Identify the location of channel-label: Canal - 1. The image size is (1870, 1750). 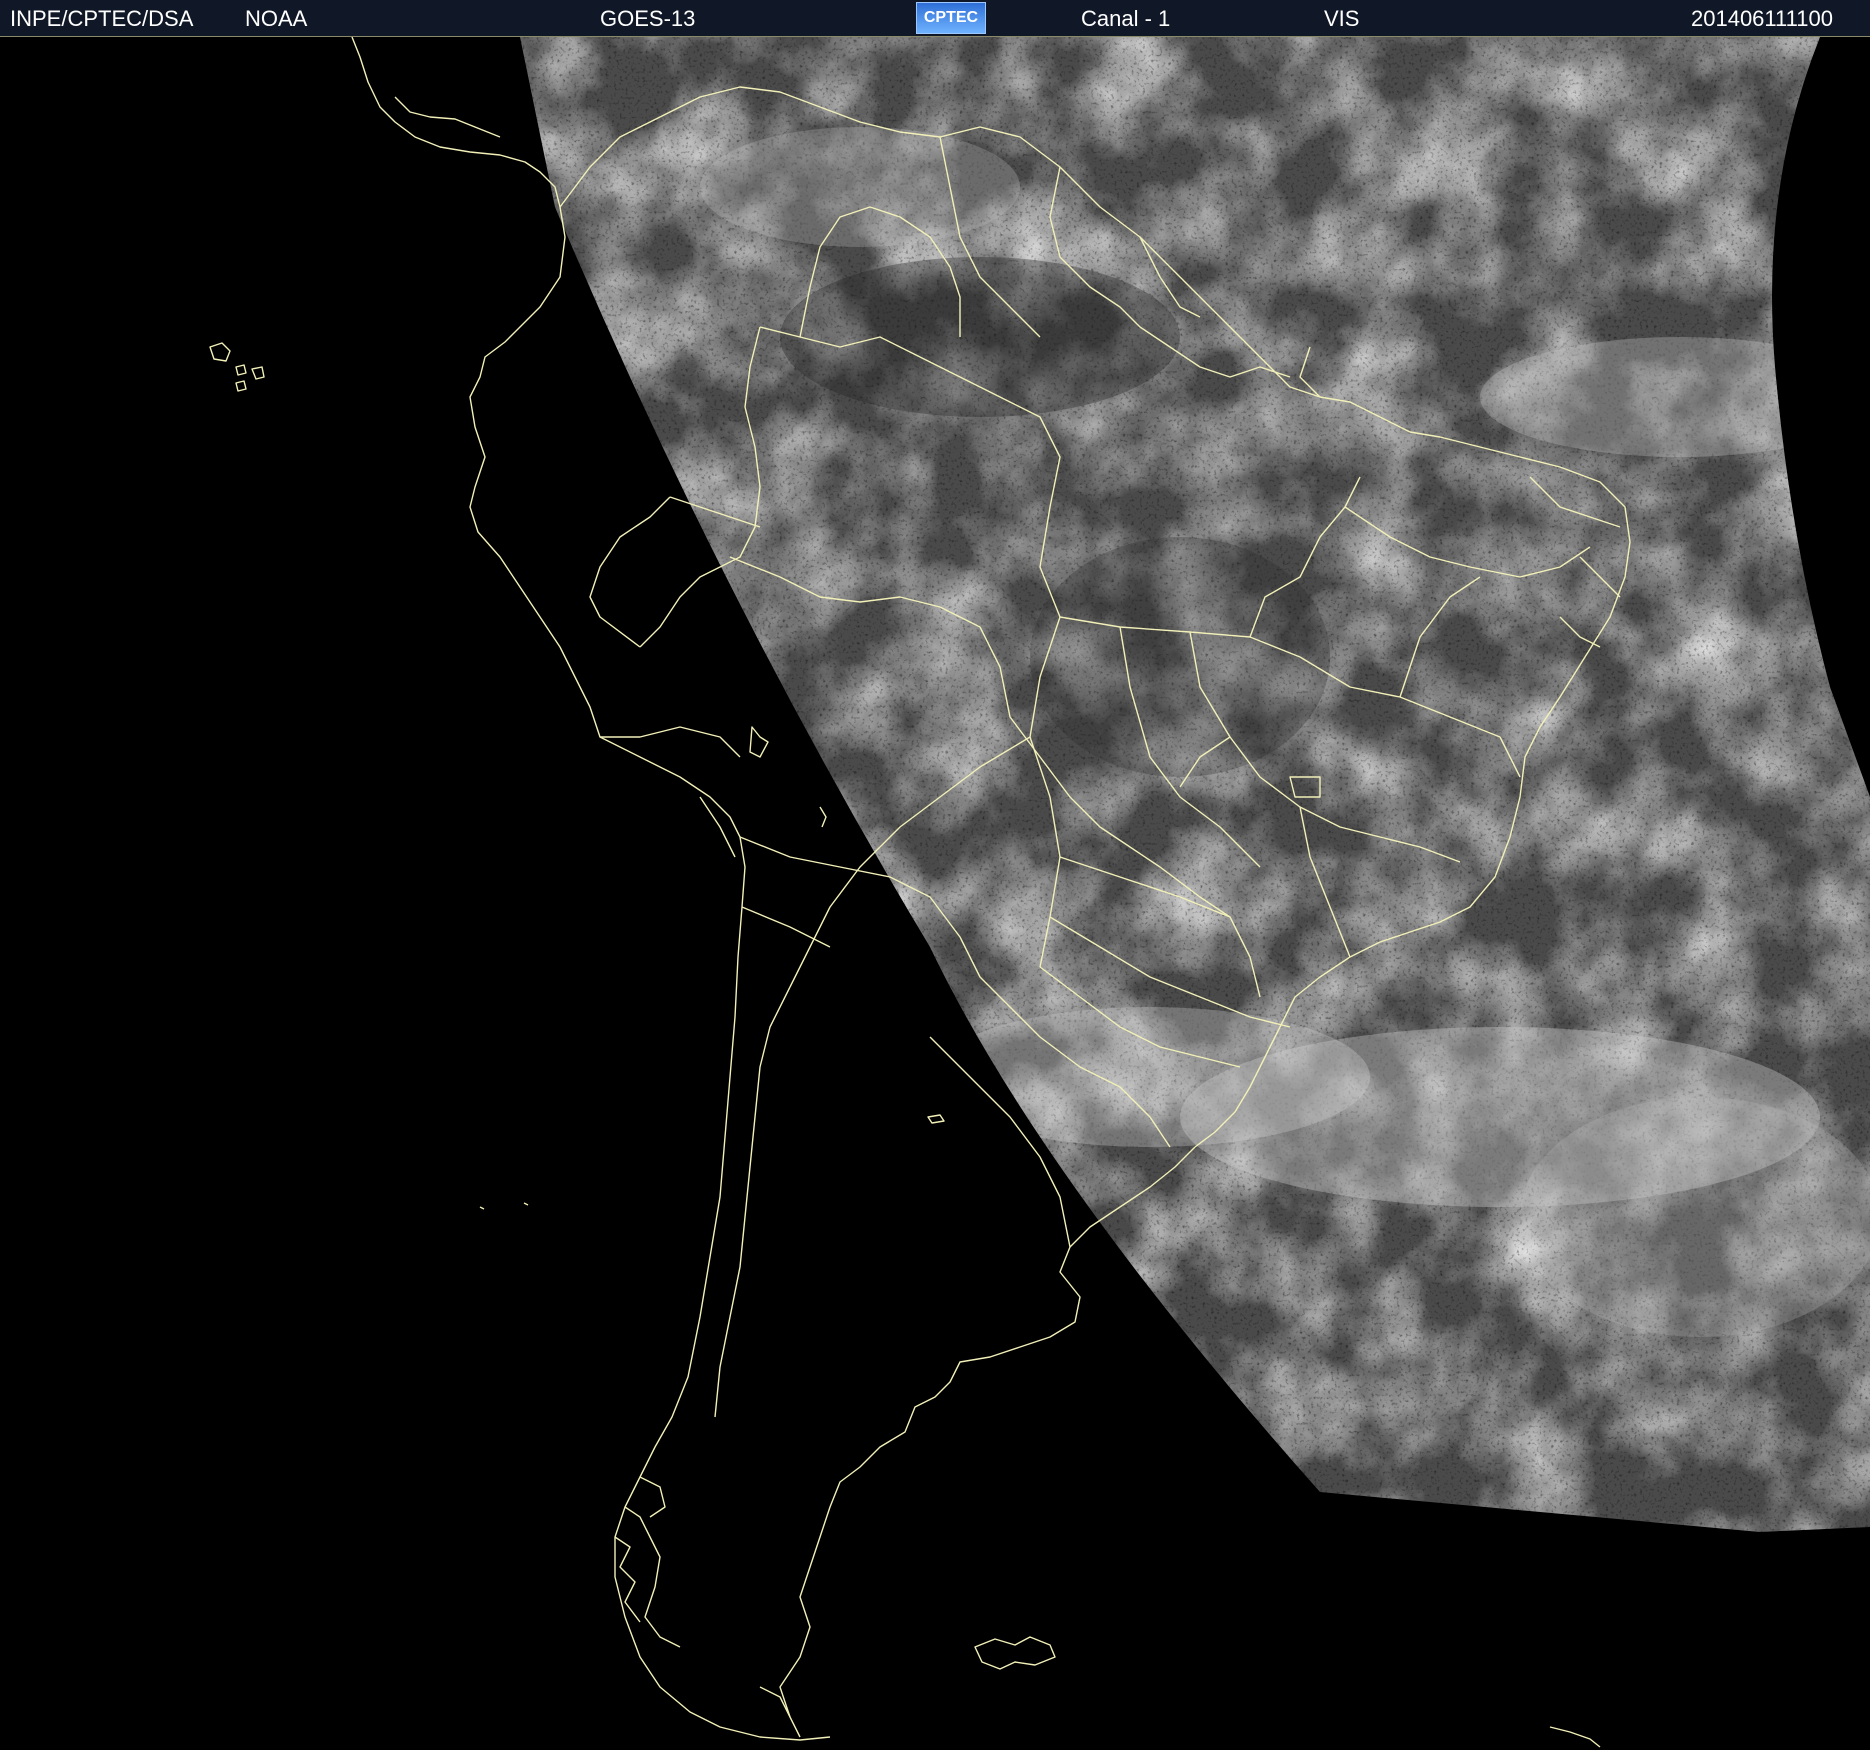
(1126, 18).